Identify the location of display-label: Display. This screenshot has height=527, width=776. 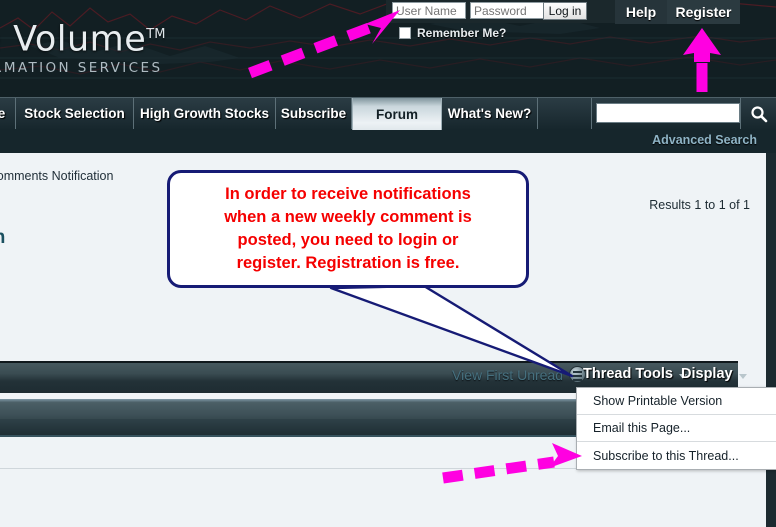
(707, 374).